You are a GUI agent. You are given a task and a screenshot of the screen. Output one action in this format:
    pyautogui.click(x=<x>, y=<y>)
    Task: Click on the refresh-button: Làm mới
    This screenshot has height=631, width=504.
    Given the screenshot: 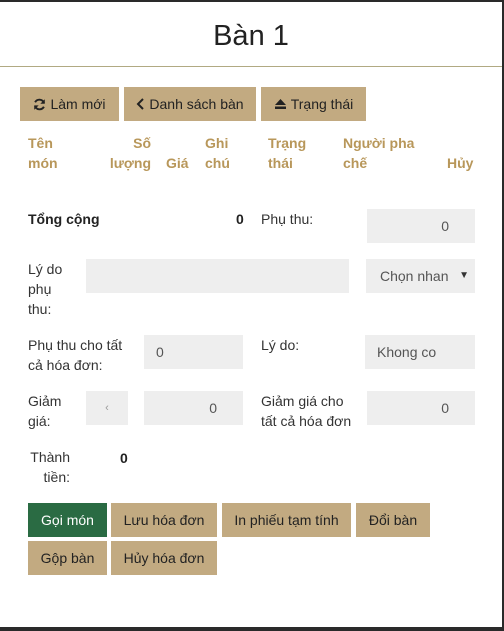 What is the action you would take?
    pyautogui.click(x=69, y=104)
    